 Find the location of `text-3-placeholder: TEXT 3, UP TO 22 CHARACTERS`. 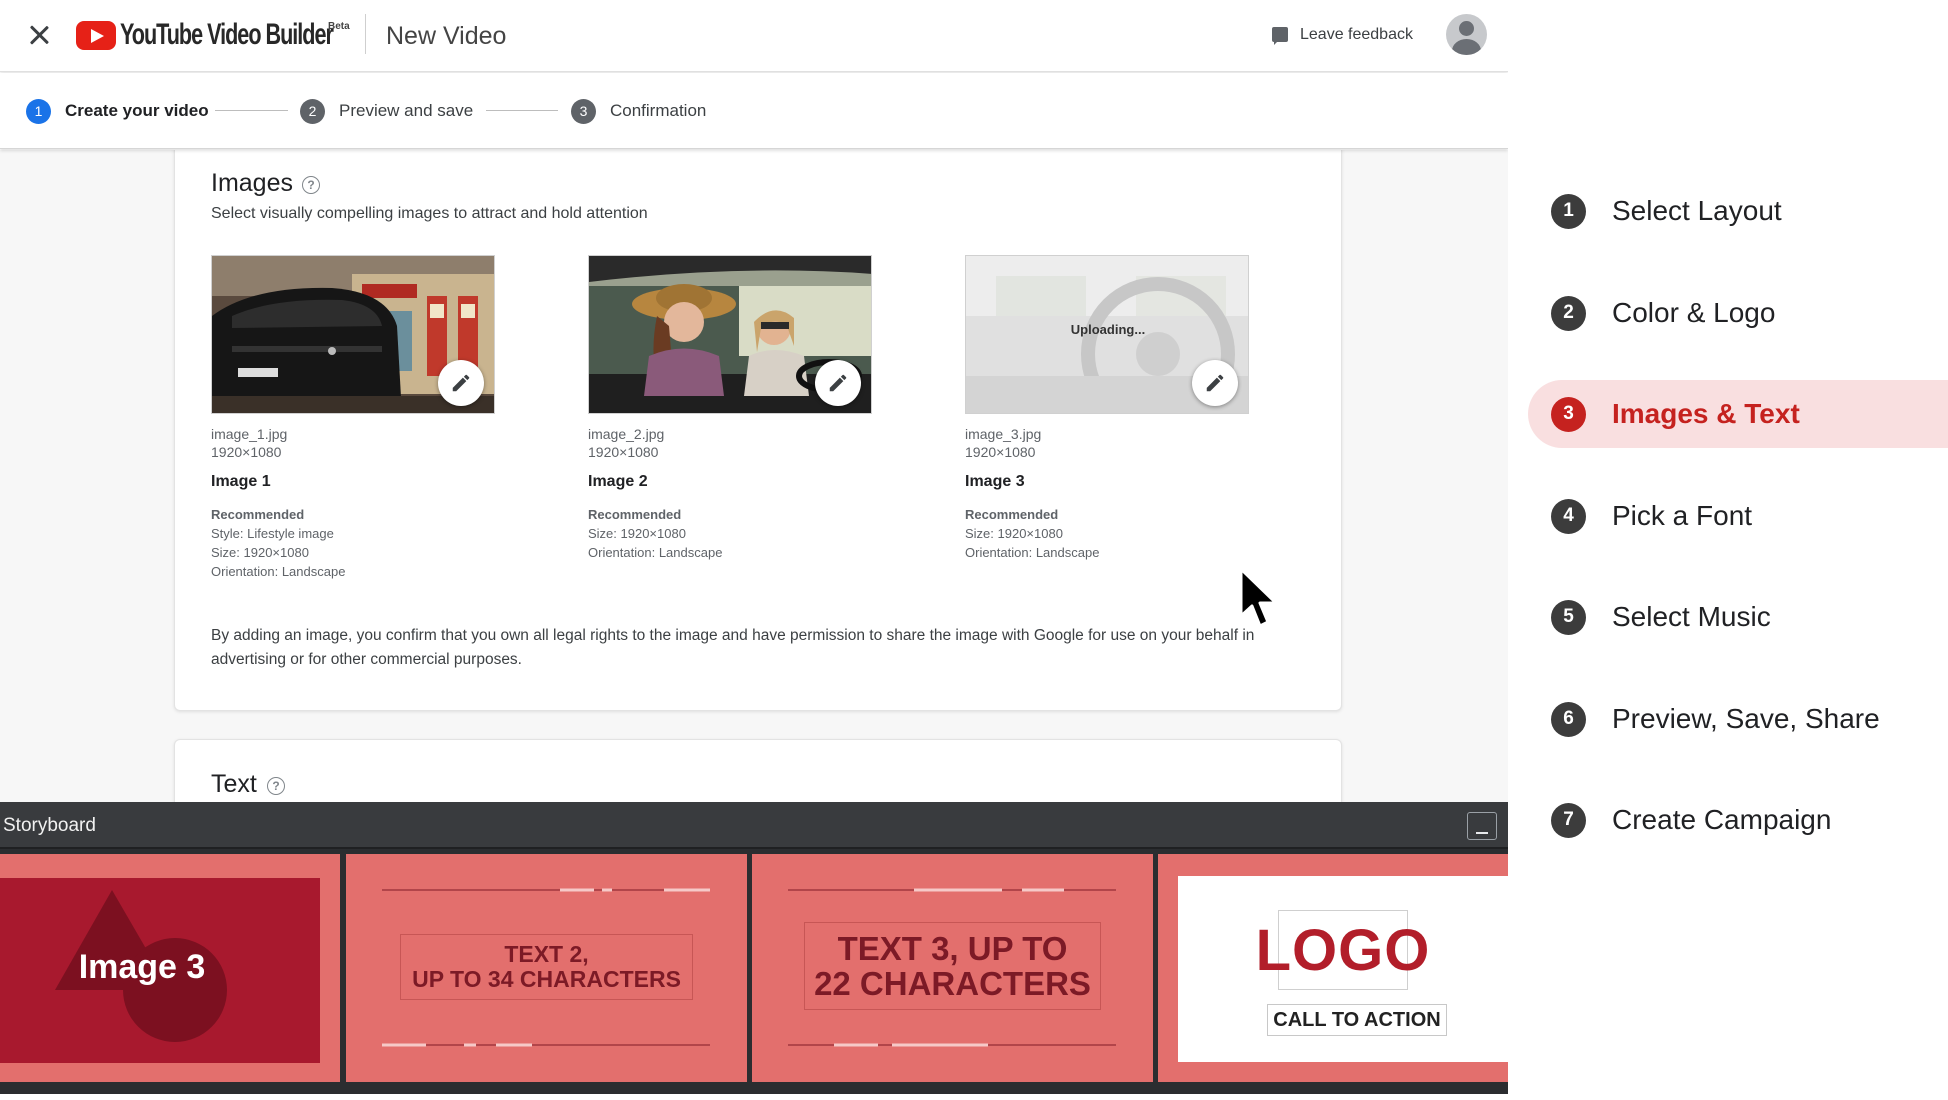

text-3-placeholder: TEXT 3, UP TO 22 CHARACTERS is located at coordinates (952, 966).